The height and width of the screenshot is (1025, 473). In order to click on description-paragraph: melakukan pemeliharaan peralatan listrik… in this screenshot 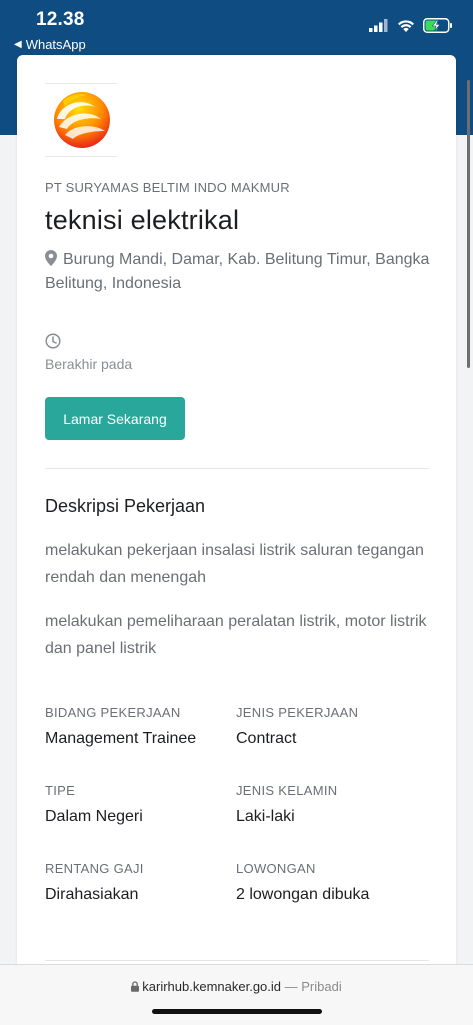, I will do `click(236, 635)`.